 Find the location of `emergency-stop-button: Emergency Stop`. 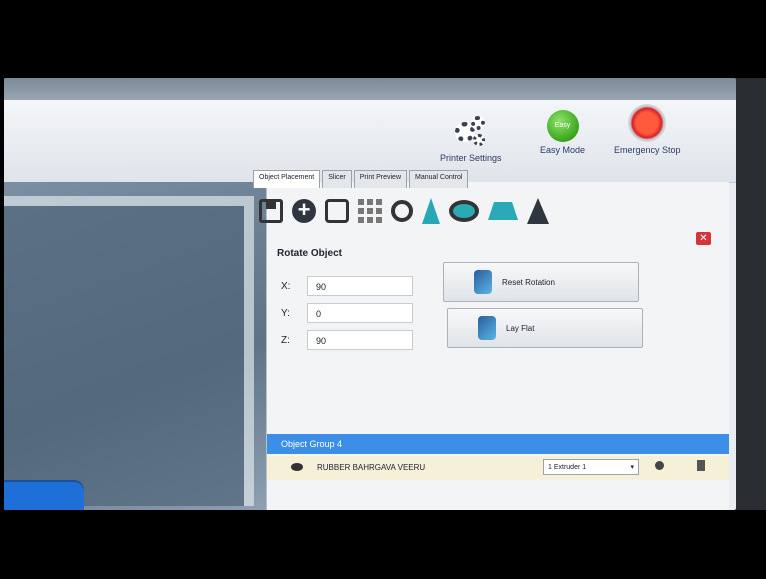

emergency-stop-button: Emergency Stop is located at coordinates (647, 129).